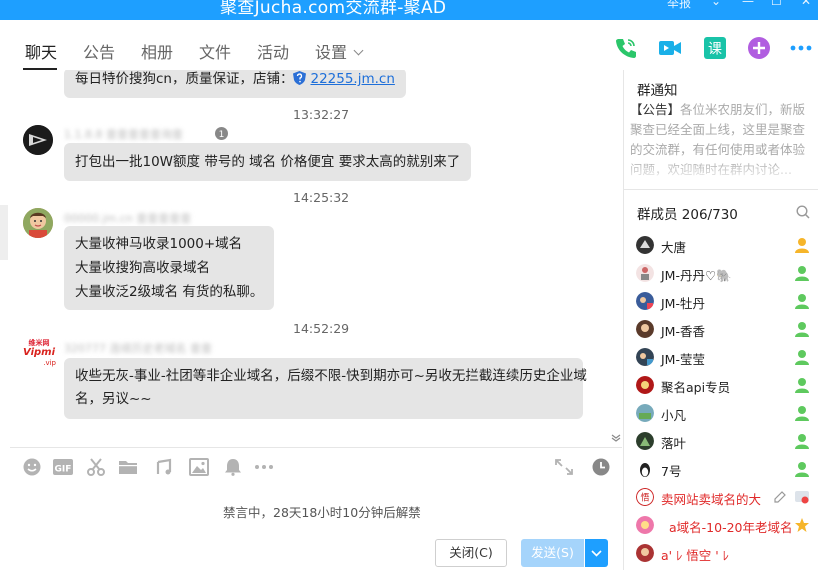 The width and height of the screenshot is (818, 570). What do you see at coordinates (184, 79) in the screenshot?
I see `message-text: 每日特价搜狗cn，质量保证，店铺：` at bounding box center [184, 79].